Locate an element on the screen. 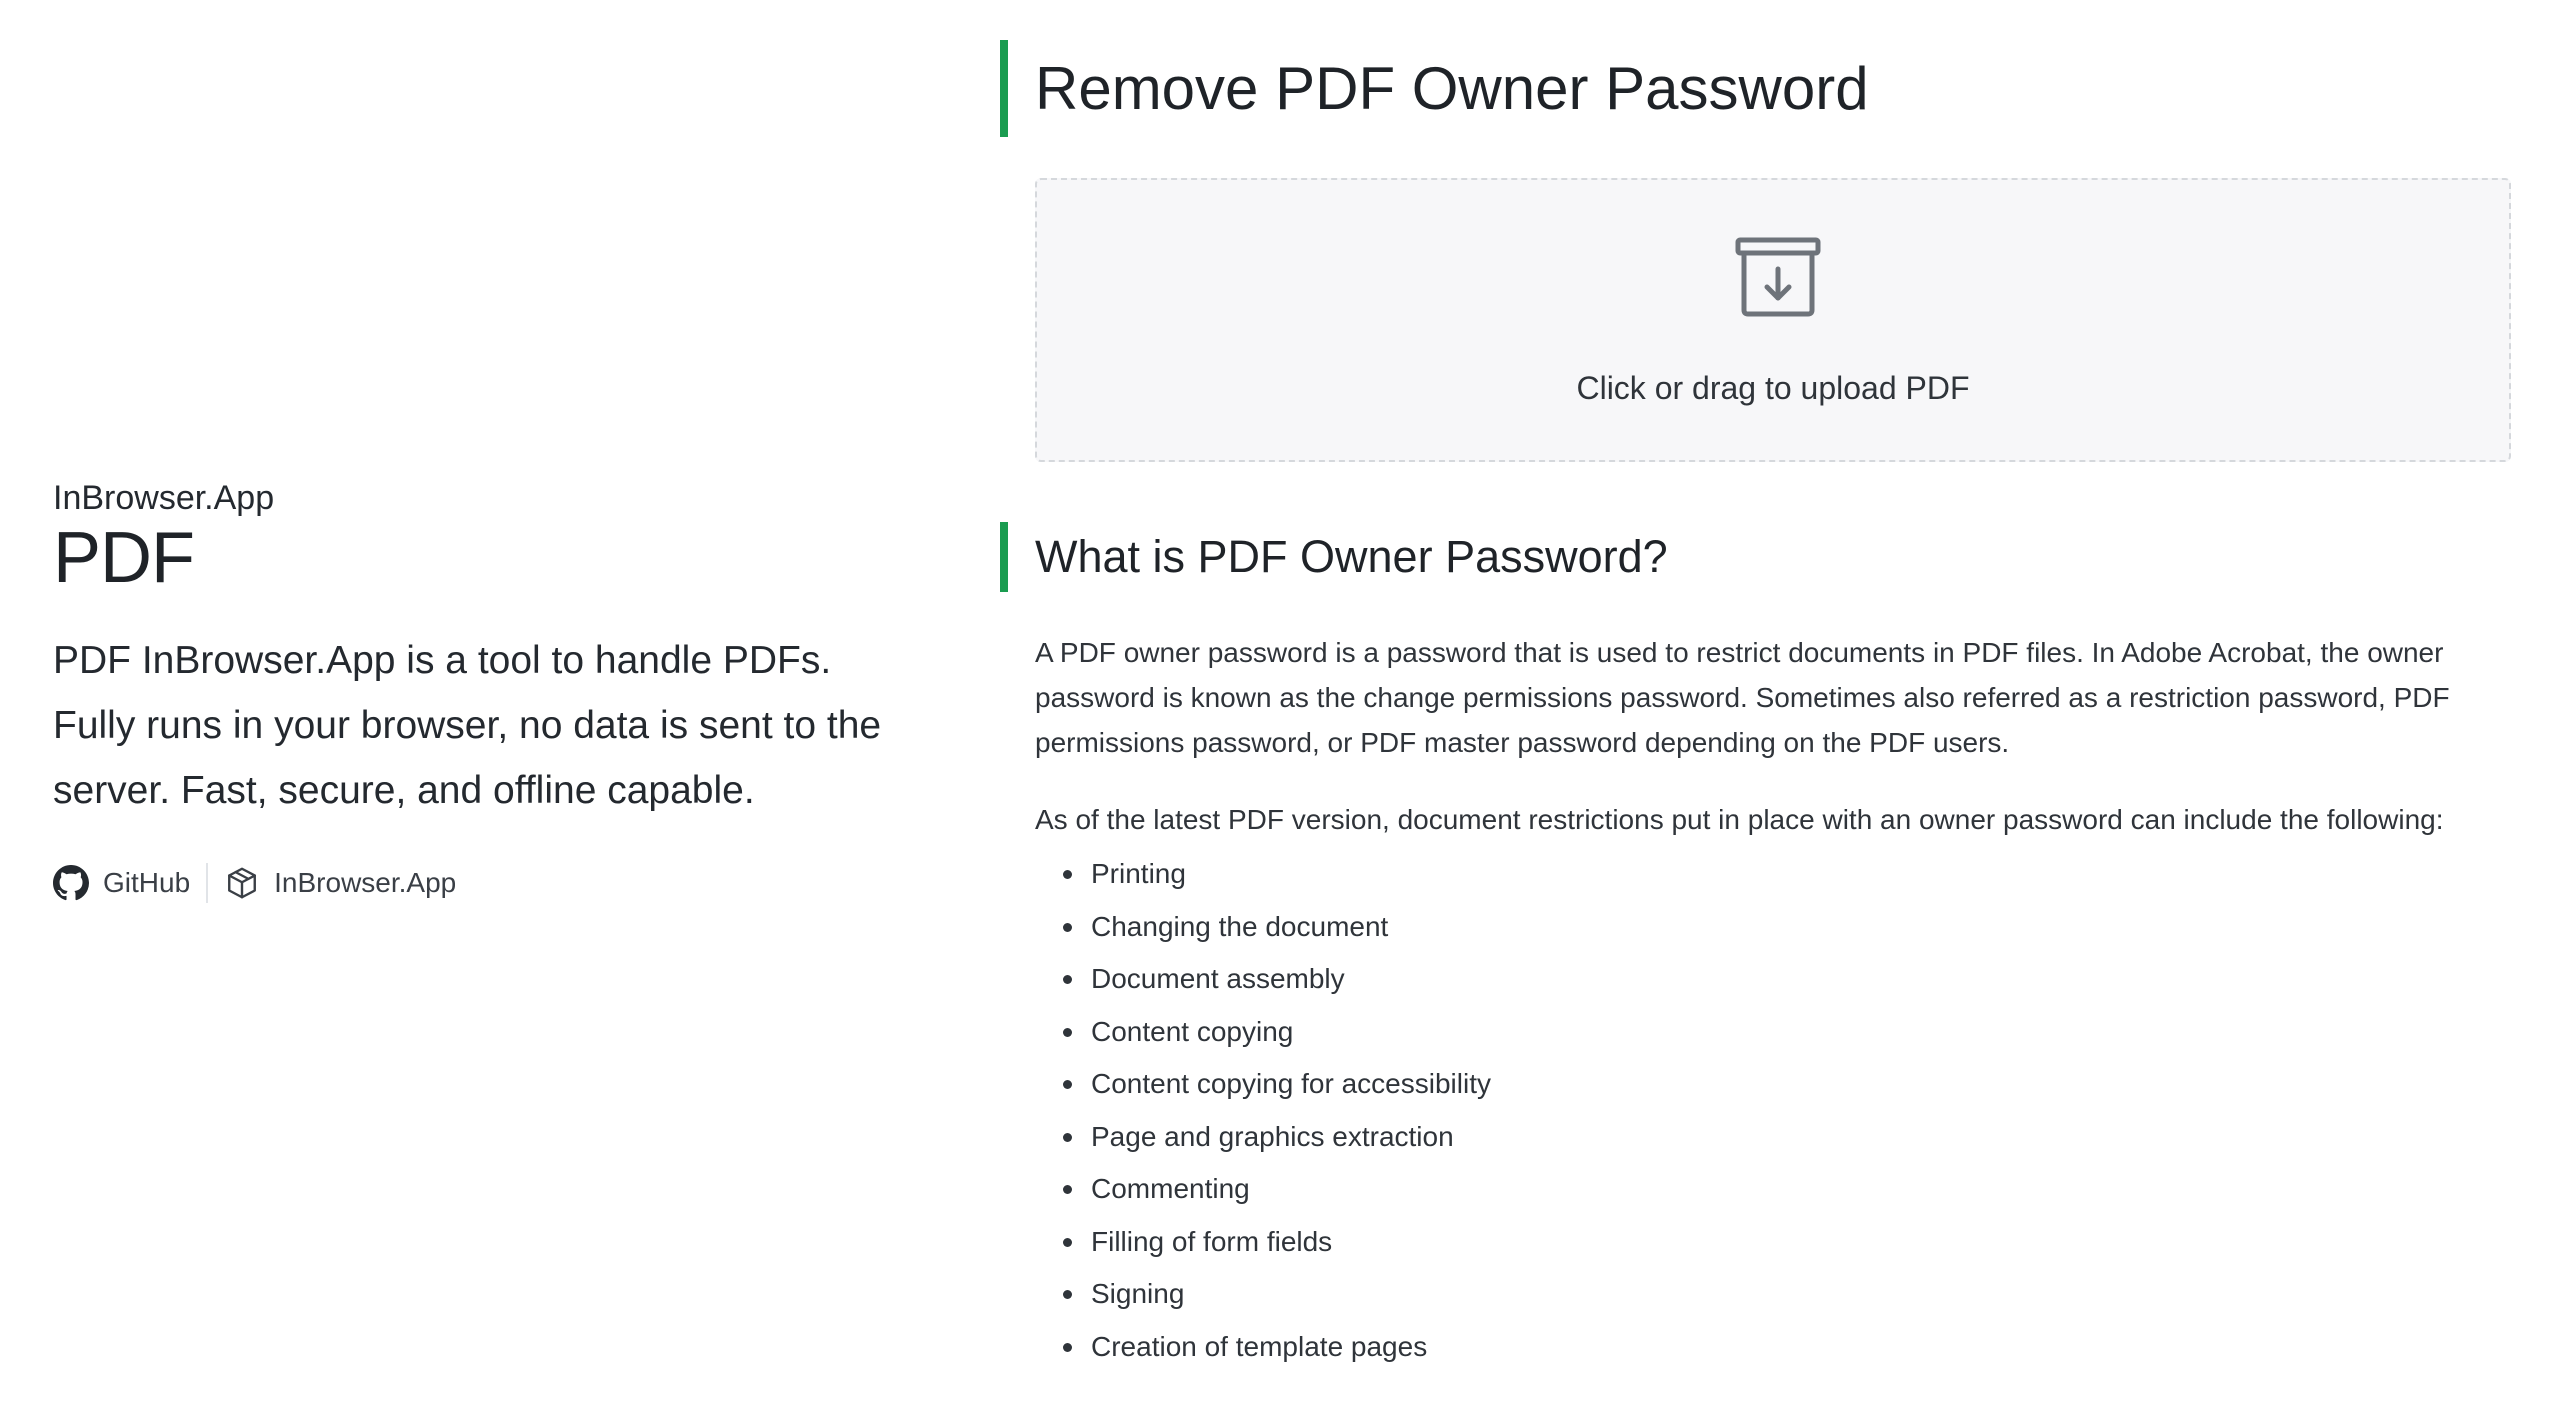  list-item: Changing the document is located at coordinates (1789, 927).